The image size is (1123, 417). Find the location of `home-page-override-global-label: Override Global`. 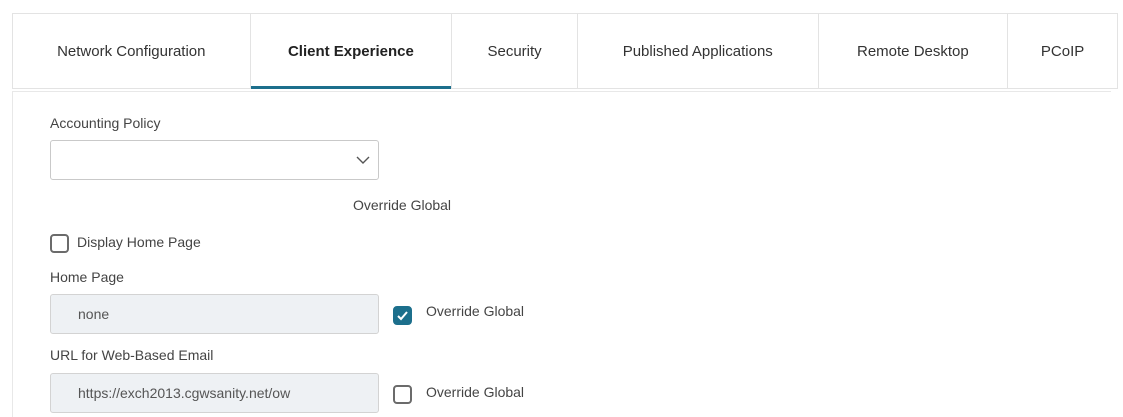

home-page-override-global-label: Override Global is located at coordinates (475, 311).